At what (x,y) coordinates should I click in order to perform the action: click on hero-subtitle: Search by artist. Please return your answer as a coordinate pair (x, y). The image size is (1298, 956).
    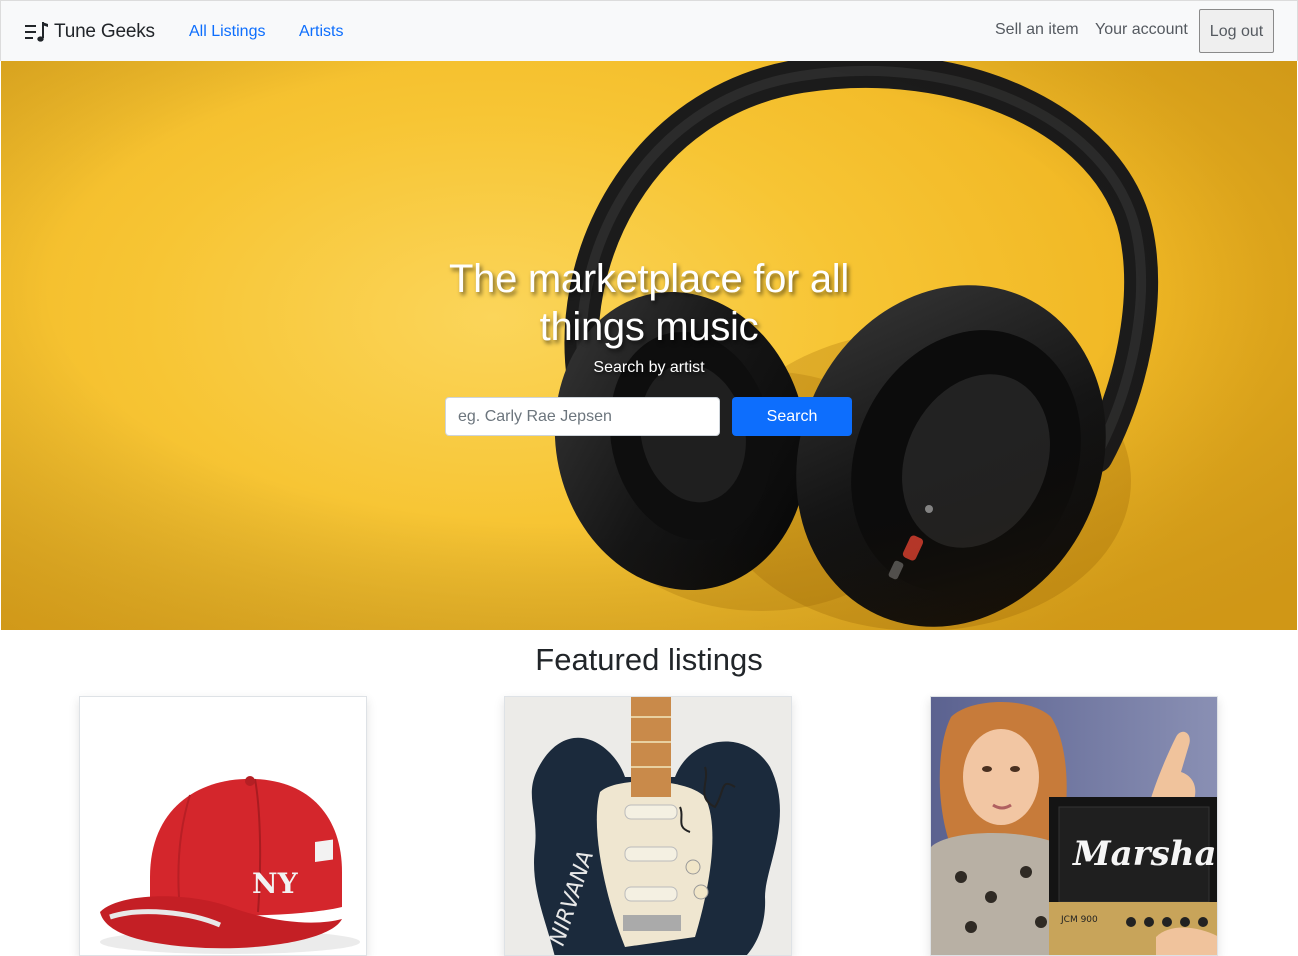
    Looking at the image, I should click on (649, 367).